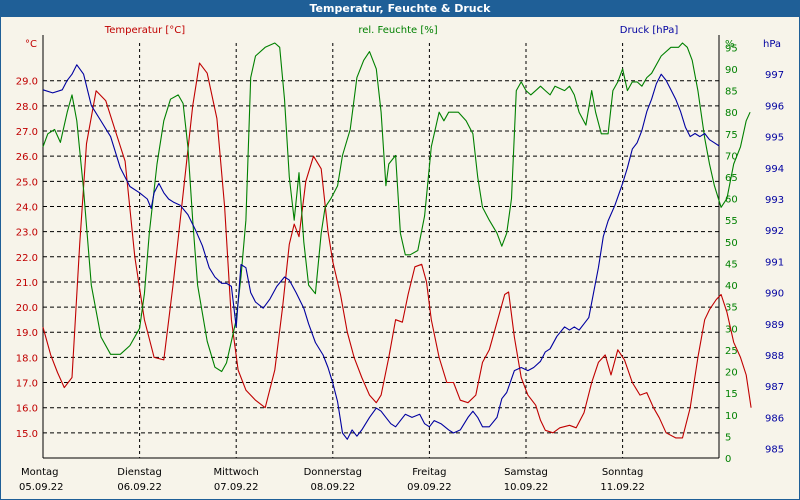 The height and width of the screenshot is (500, 800). Describe the element at coordinates (731, 394) in the screenshot. I see `tick-humidity: 15` at that location.